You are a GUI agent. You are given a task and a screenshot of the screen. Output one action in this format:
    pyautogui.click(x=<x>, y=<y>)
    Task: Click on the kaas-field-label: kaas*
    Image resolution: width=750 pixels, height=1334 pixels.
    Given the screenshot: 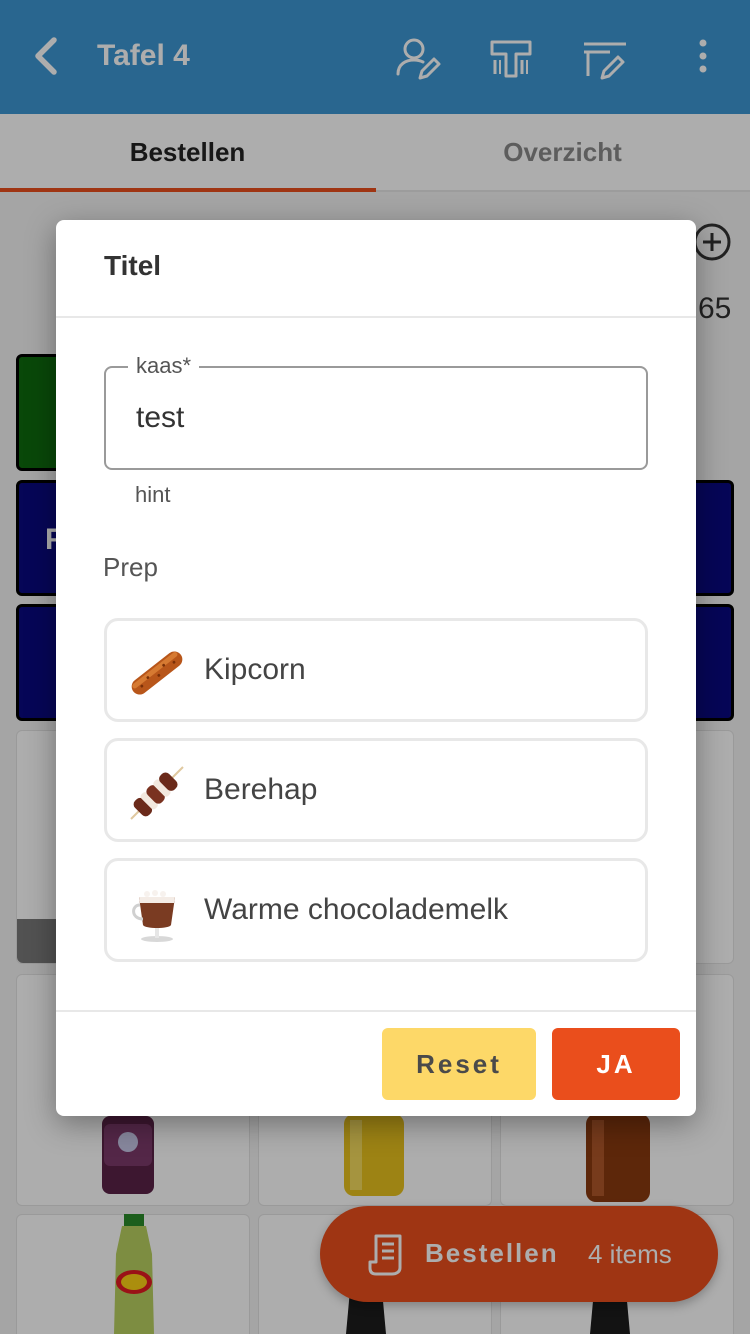 What is the action you would take?
    pyautogui.click(x=164, y=366)
    